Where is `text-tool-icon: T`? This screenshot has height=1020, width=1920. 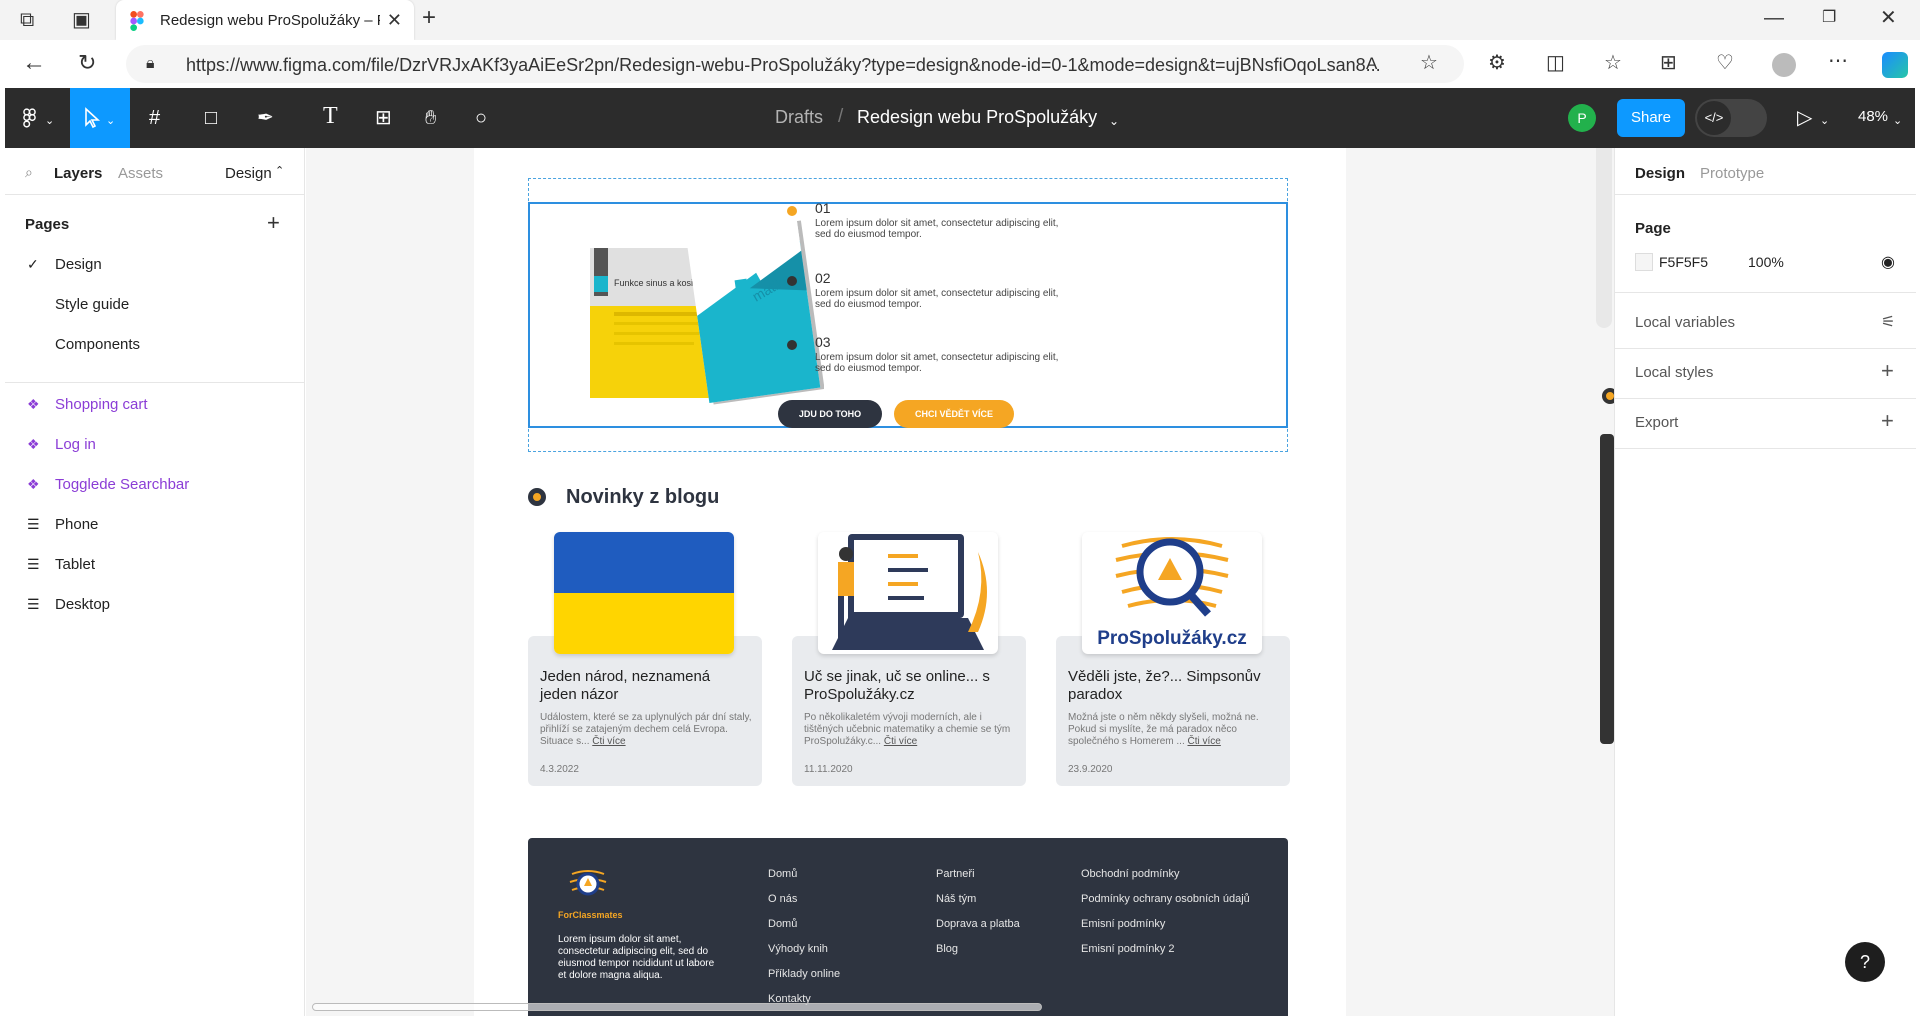
text-tool-icon: T is located at coordinates (330, 116).